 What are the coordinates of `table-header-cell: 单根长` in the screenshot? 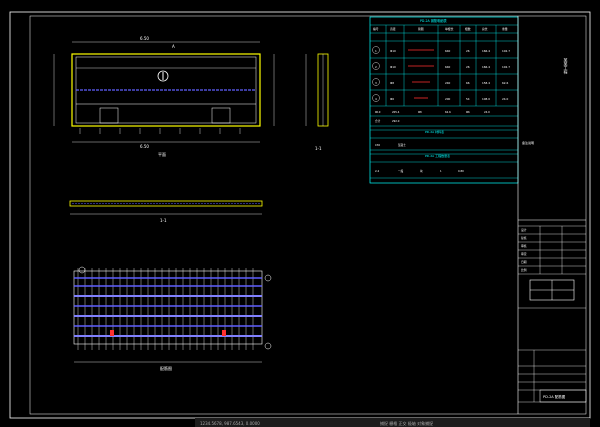 It's located at (449, 29).